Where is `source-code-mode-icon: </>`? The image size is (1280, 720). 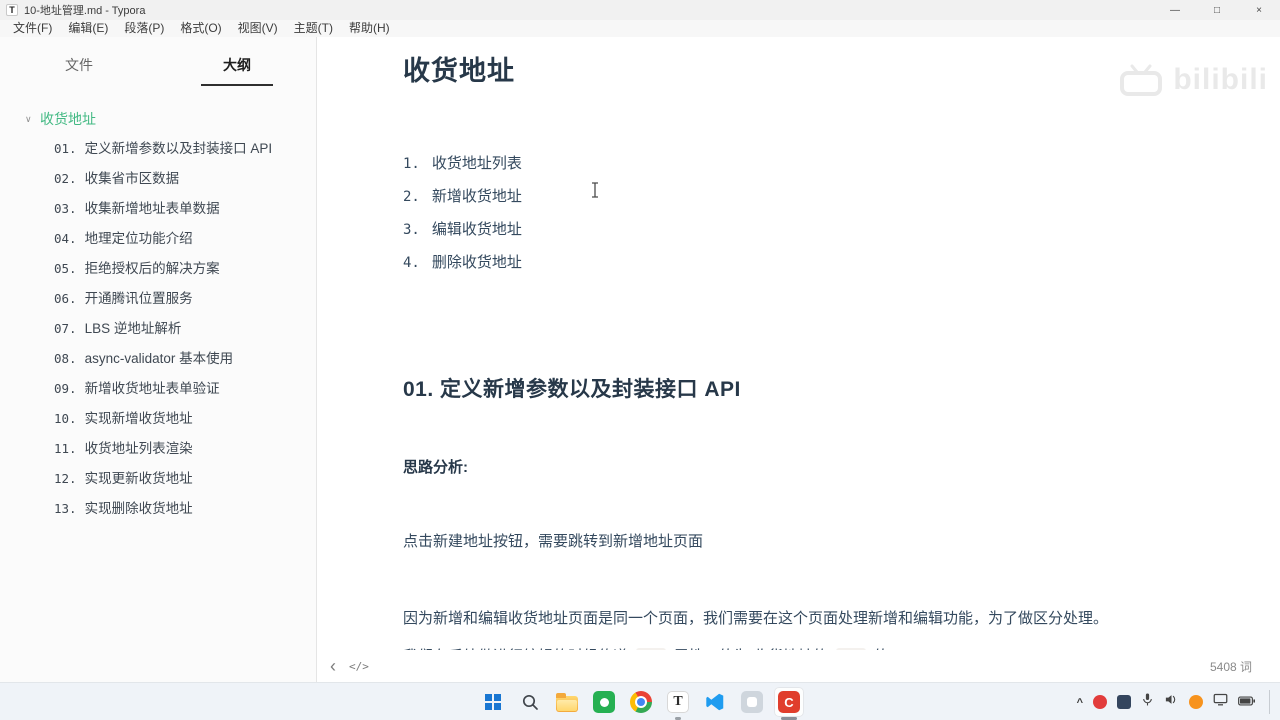 source-code-mode-icon: </> is located at coordinates (359, 666).